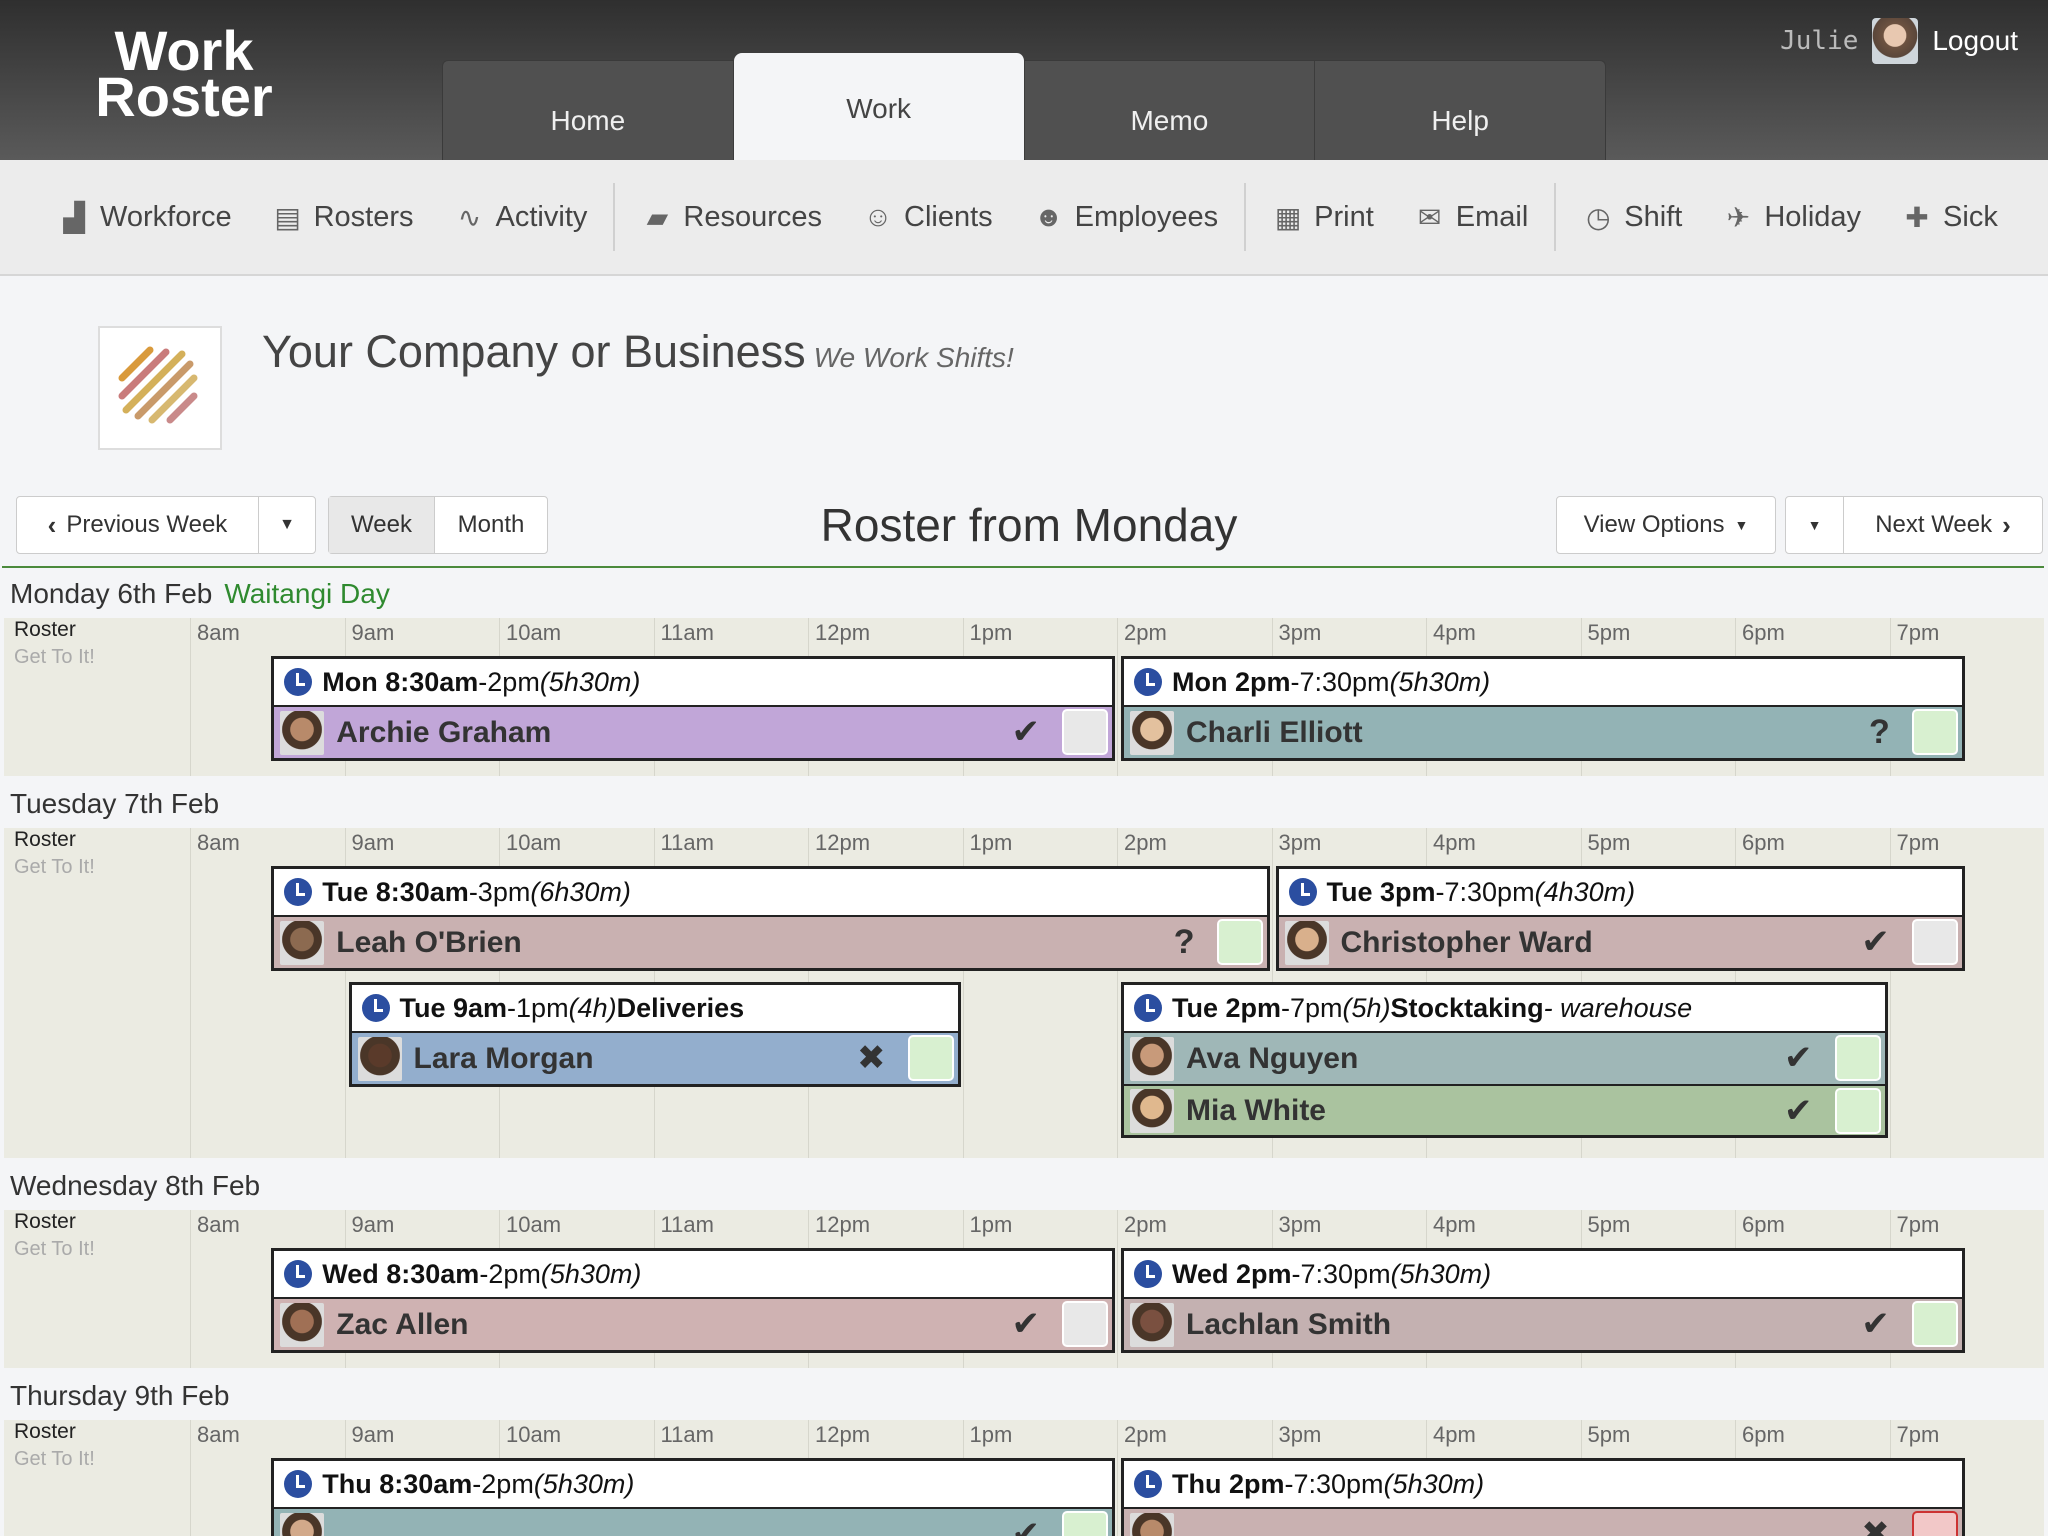 This screenshot has height=1536, width=2048. I want to click on chevron-left-icon: ‹, so click(52, 524).